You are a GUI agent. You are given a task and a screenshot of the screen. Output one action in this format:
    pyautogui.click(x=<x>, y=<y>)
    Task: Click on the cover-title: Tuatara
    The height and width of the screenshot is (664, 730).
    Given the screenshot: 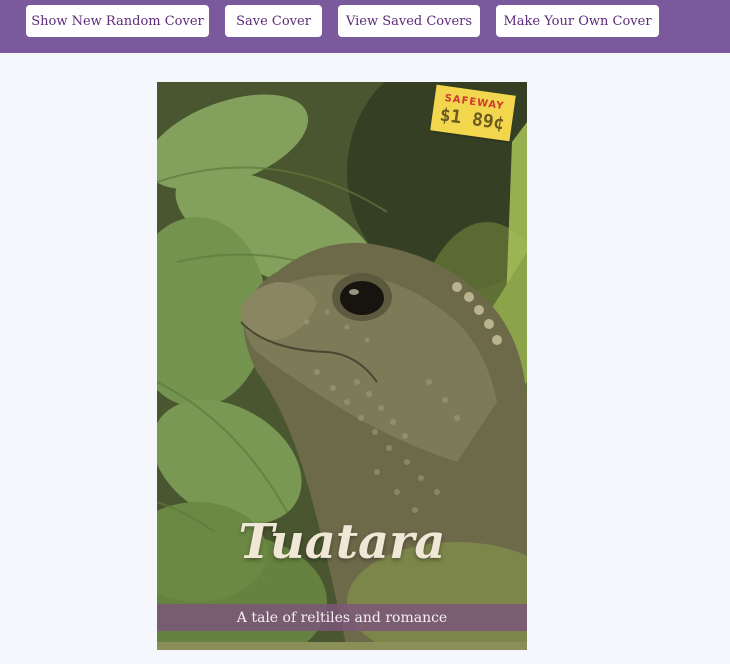 What is the action you would take?
    pyautogui.click(x=342, y=542)
    